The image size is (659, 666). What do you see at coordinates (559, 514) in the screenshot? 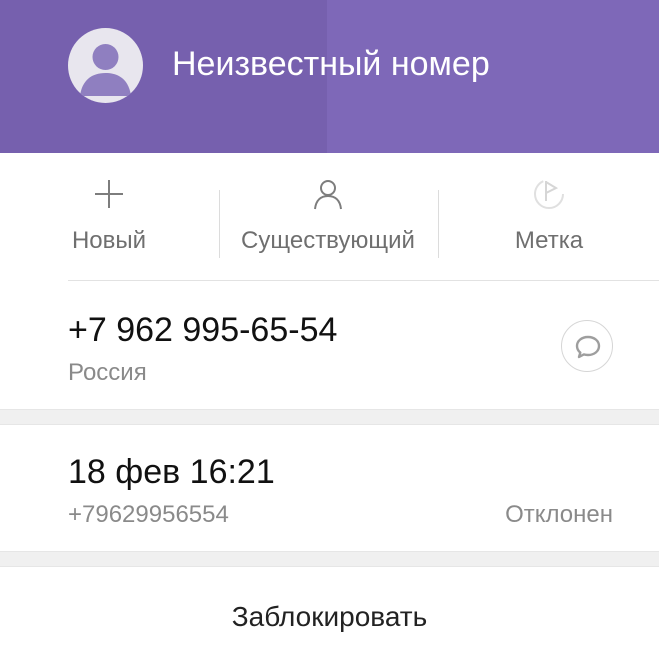
I see `call-status: Отклонен` at bounding box center [559, 514].